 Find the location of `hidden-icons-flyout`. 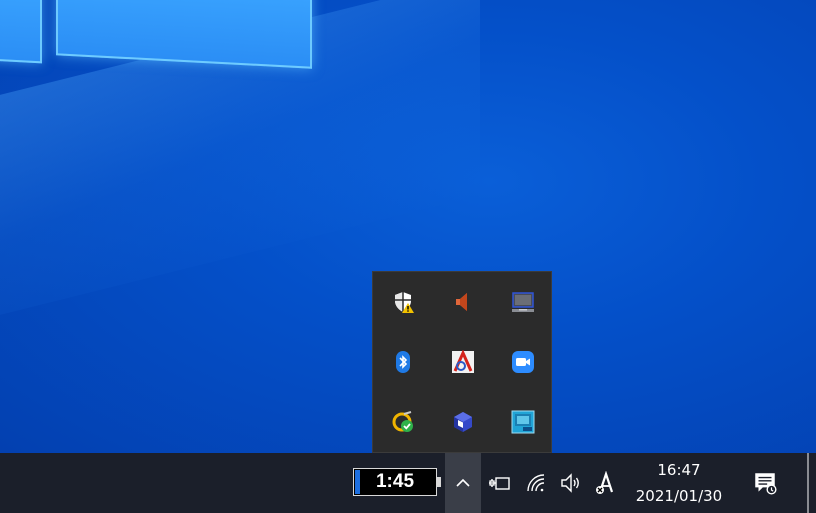

hidden-icons-flyout is located at coordinates (462, 362).